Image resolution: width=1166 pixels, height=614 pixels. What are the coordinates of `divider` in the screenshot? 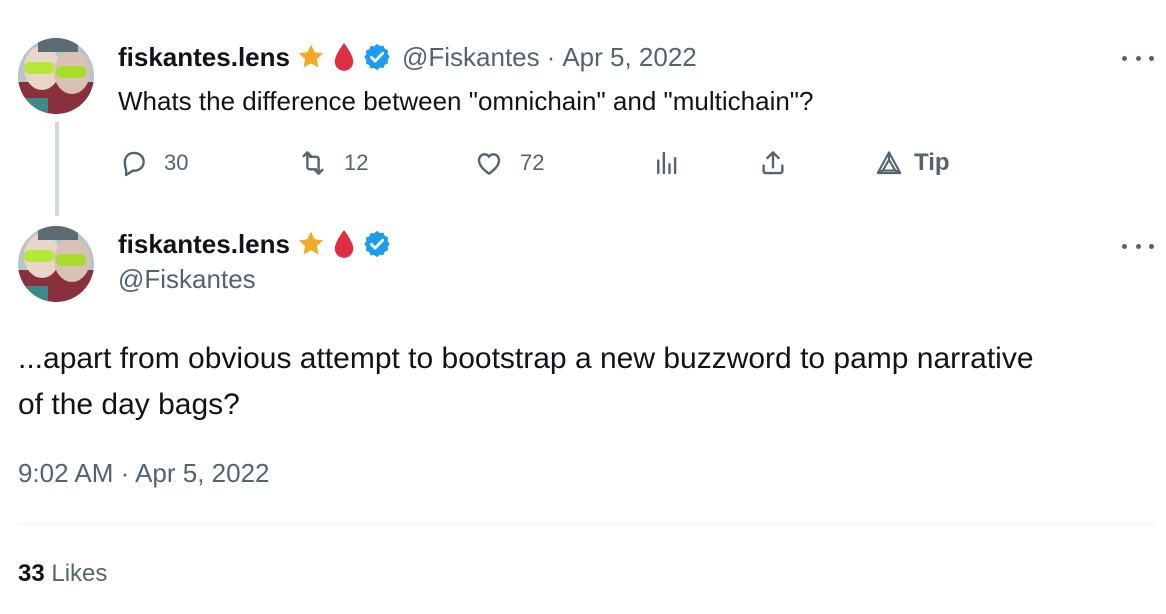 It's located at (587, 524).